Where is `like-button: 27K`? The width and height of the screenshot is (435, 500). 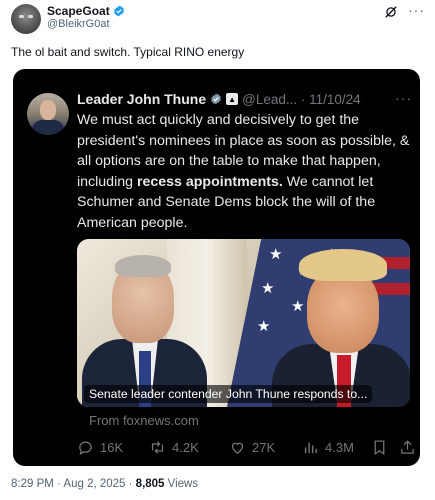 like-button: 27K is located at coordinates (252, 447).